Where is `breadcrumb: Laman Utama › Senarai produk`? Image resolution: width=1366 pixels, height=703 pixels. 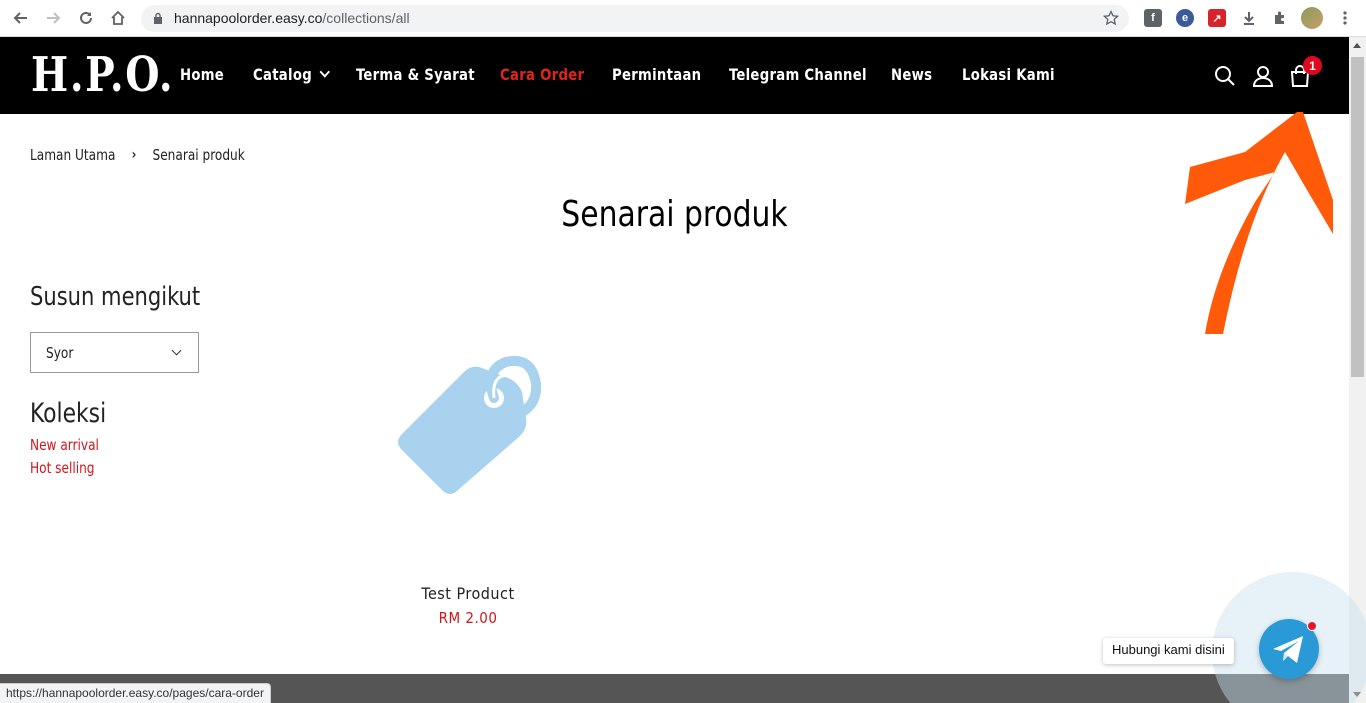 breadcrumb: Laman Utama › Senarai produk is located at coordinates (137, 155).